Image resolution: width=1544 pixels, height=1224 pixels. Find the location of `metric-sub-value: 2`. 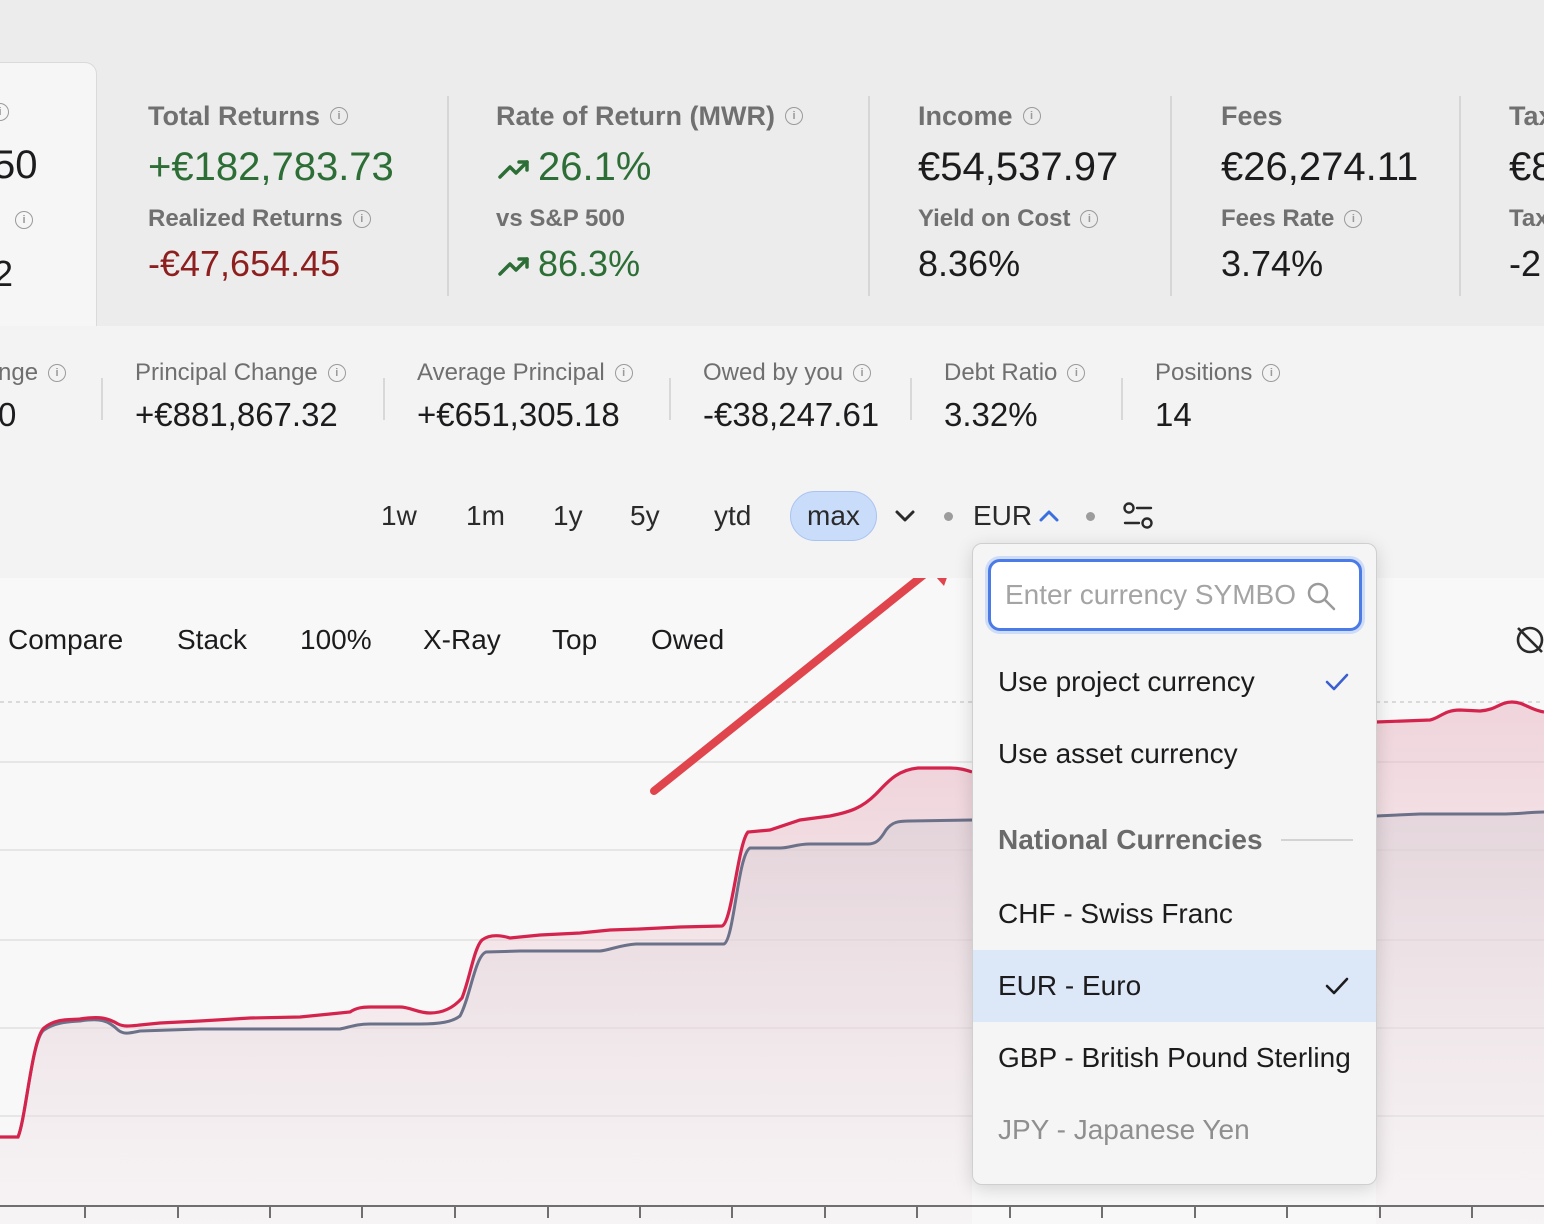

metric-sub-value: 2 is located at coordinates (6, 274).